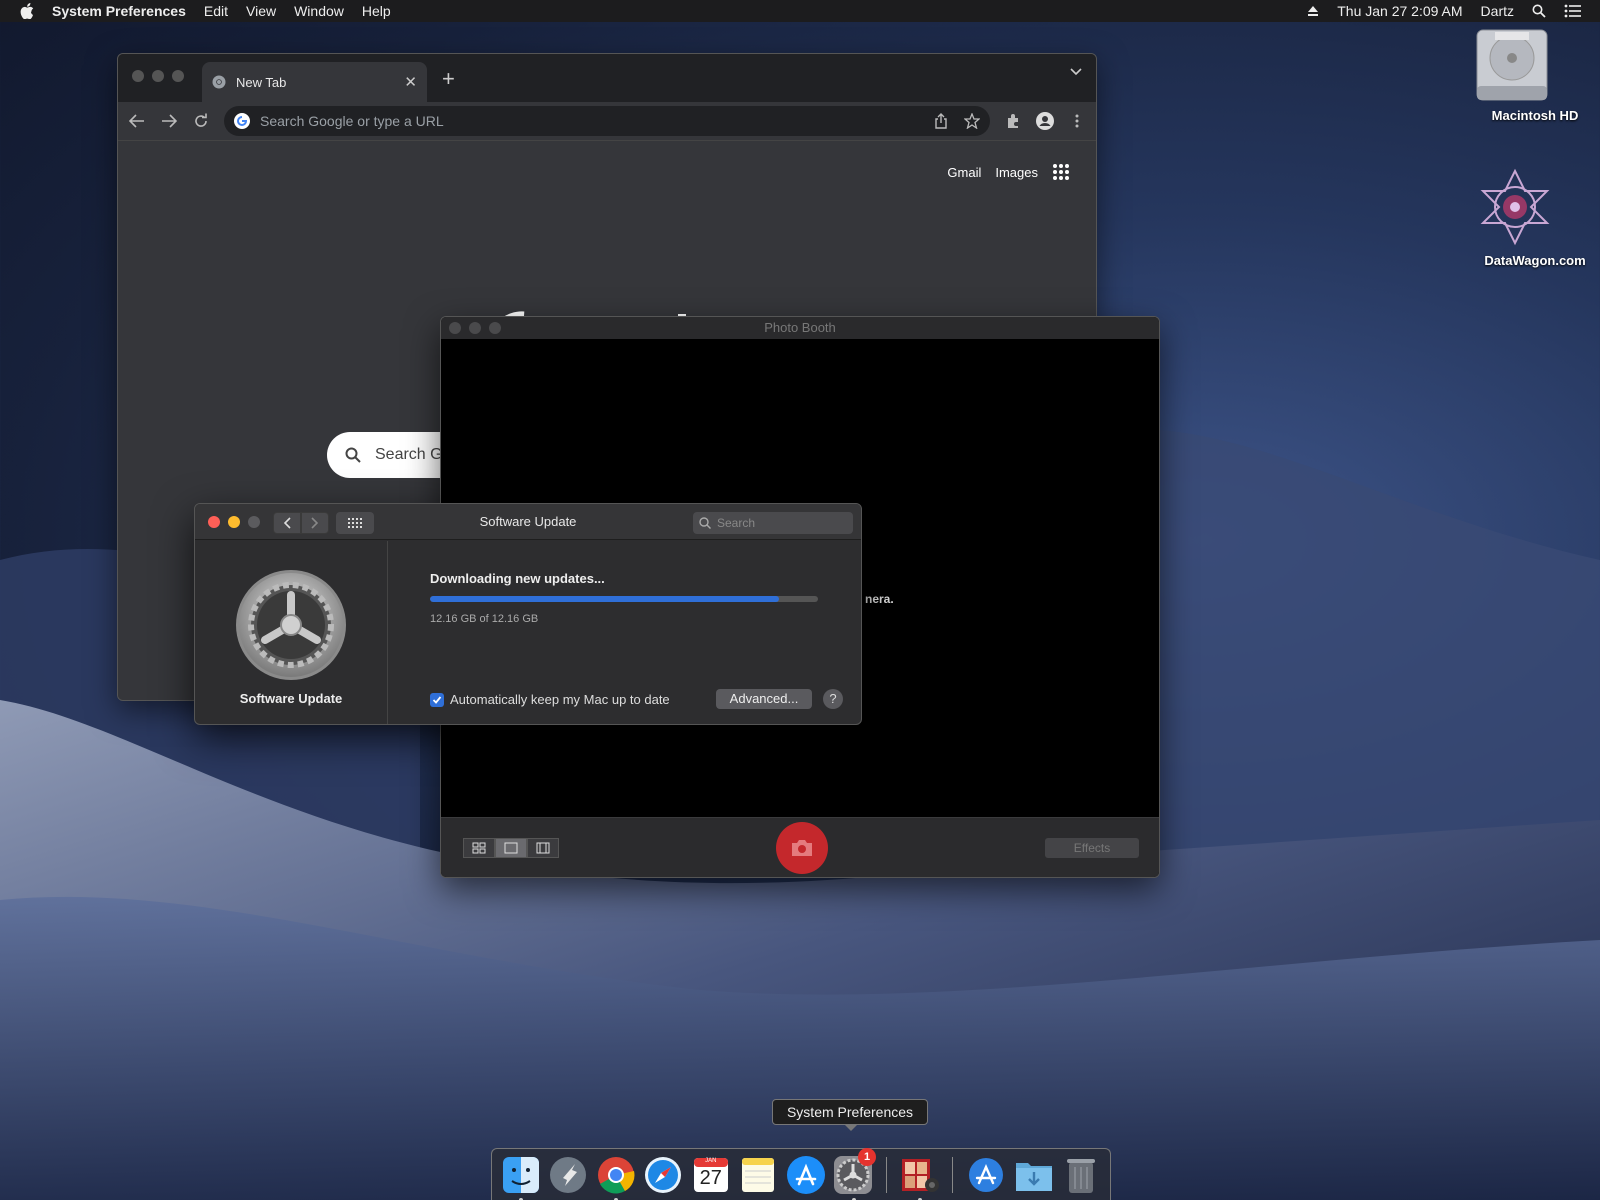 The height and width of the screenshot is (1200, 1600). I want to click on desktop-icon-datawagon: DataWagon.com, so click(1535, 217).